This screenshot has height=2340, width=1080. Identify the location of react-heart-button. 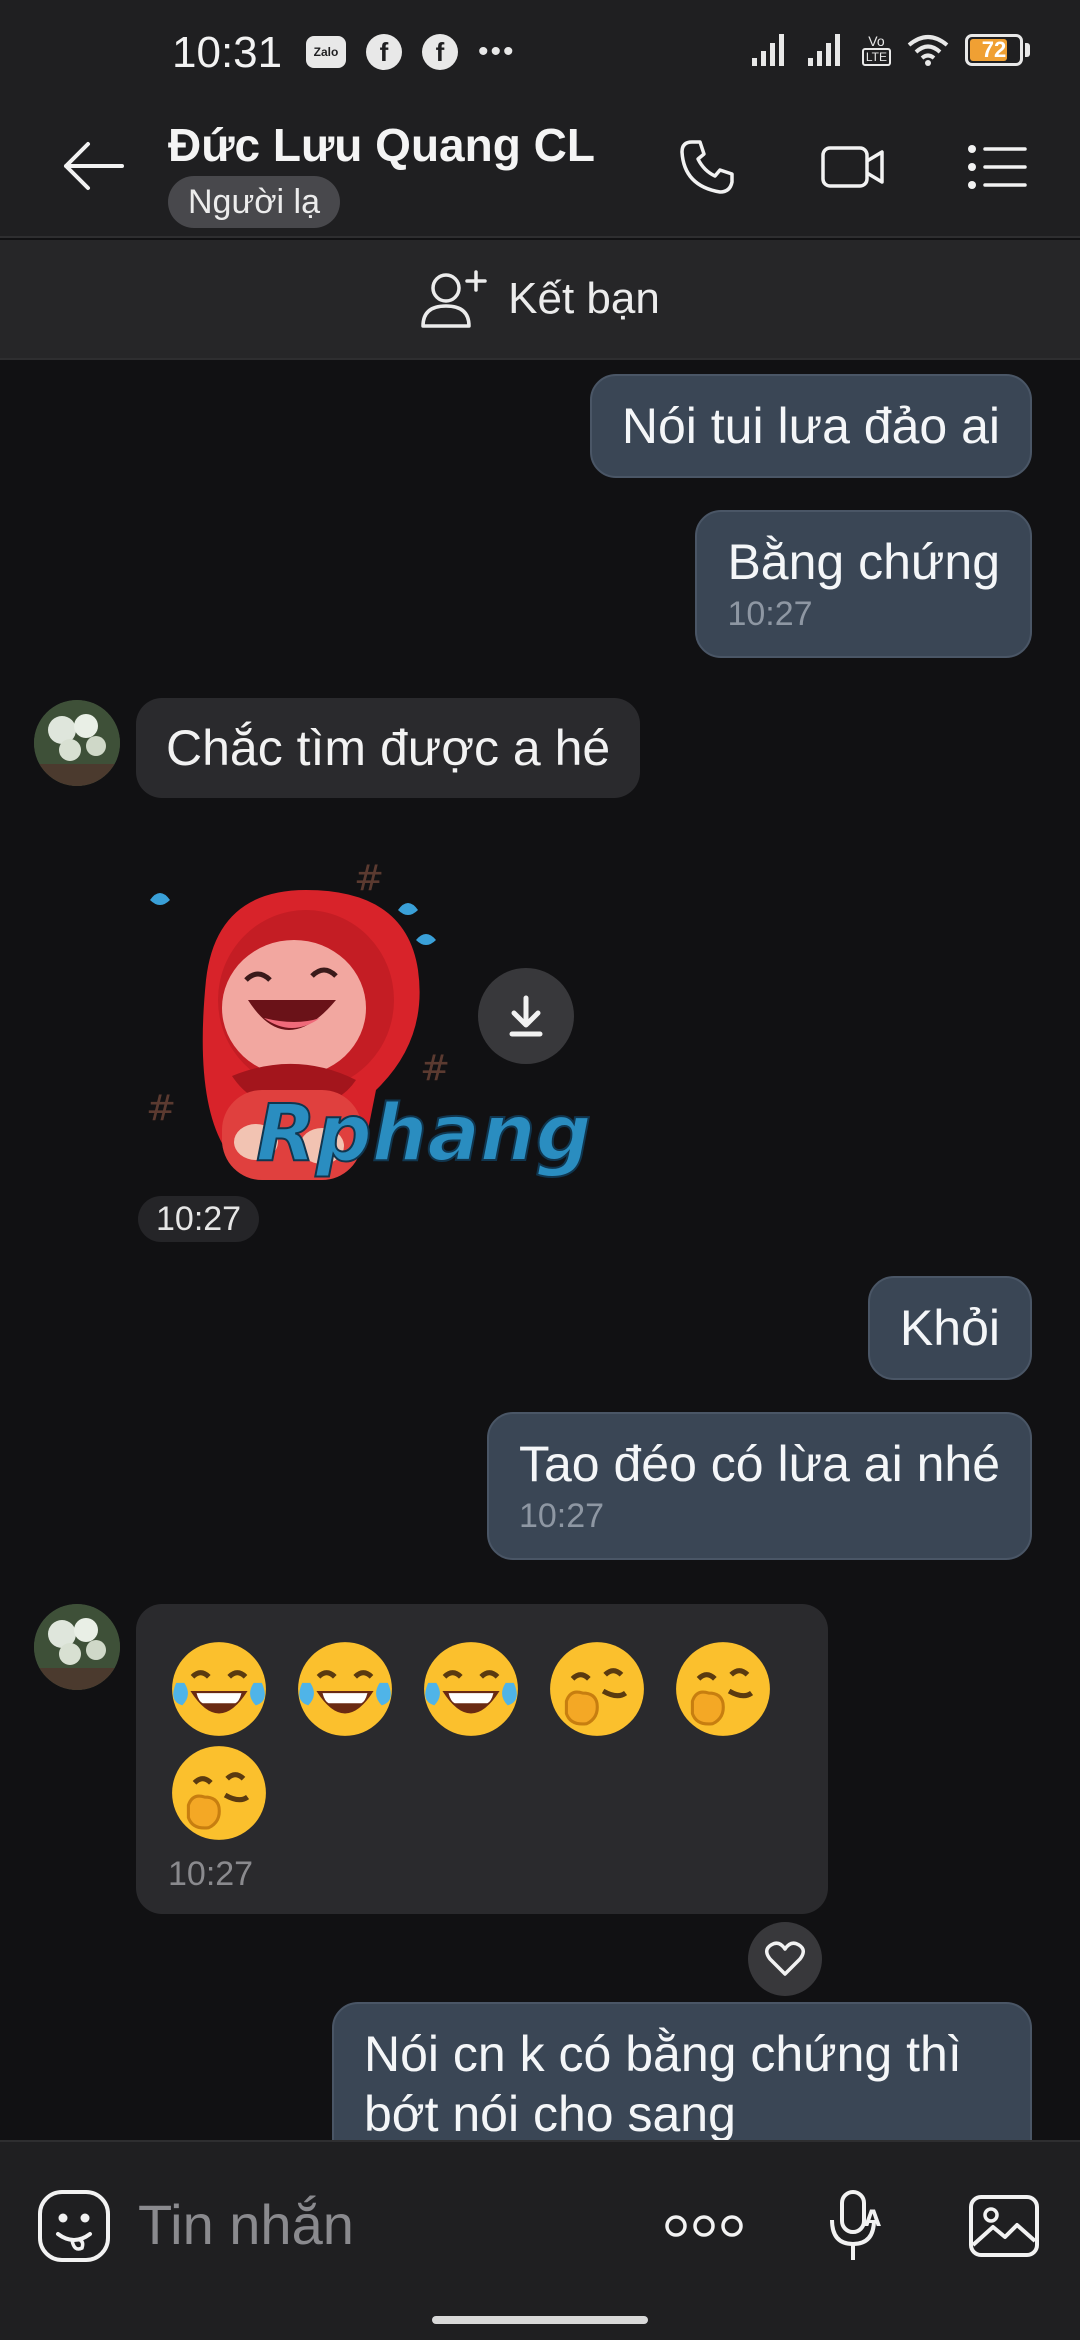
(785, 1959).